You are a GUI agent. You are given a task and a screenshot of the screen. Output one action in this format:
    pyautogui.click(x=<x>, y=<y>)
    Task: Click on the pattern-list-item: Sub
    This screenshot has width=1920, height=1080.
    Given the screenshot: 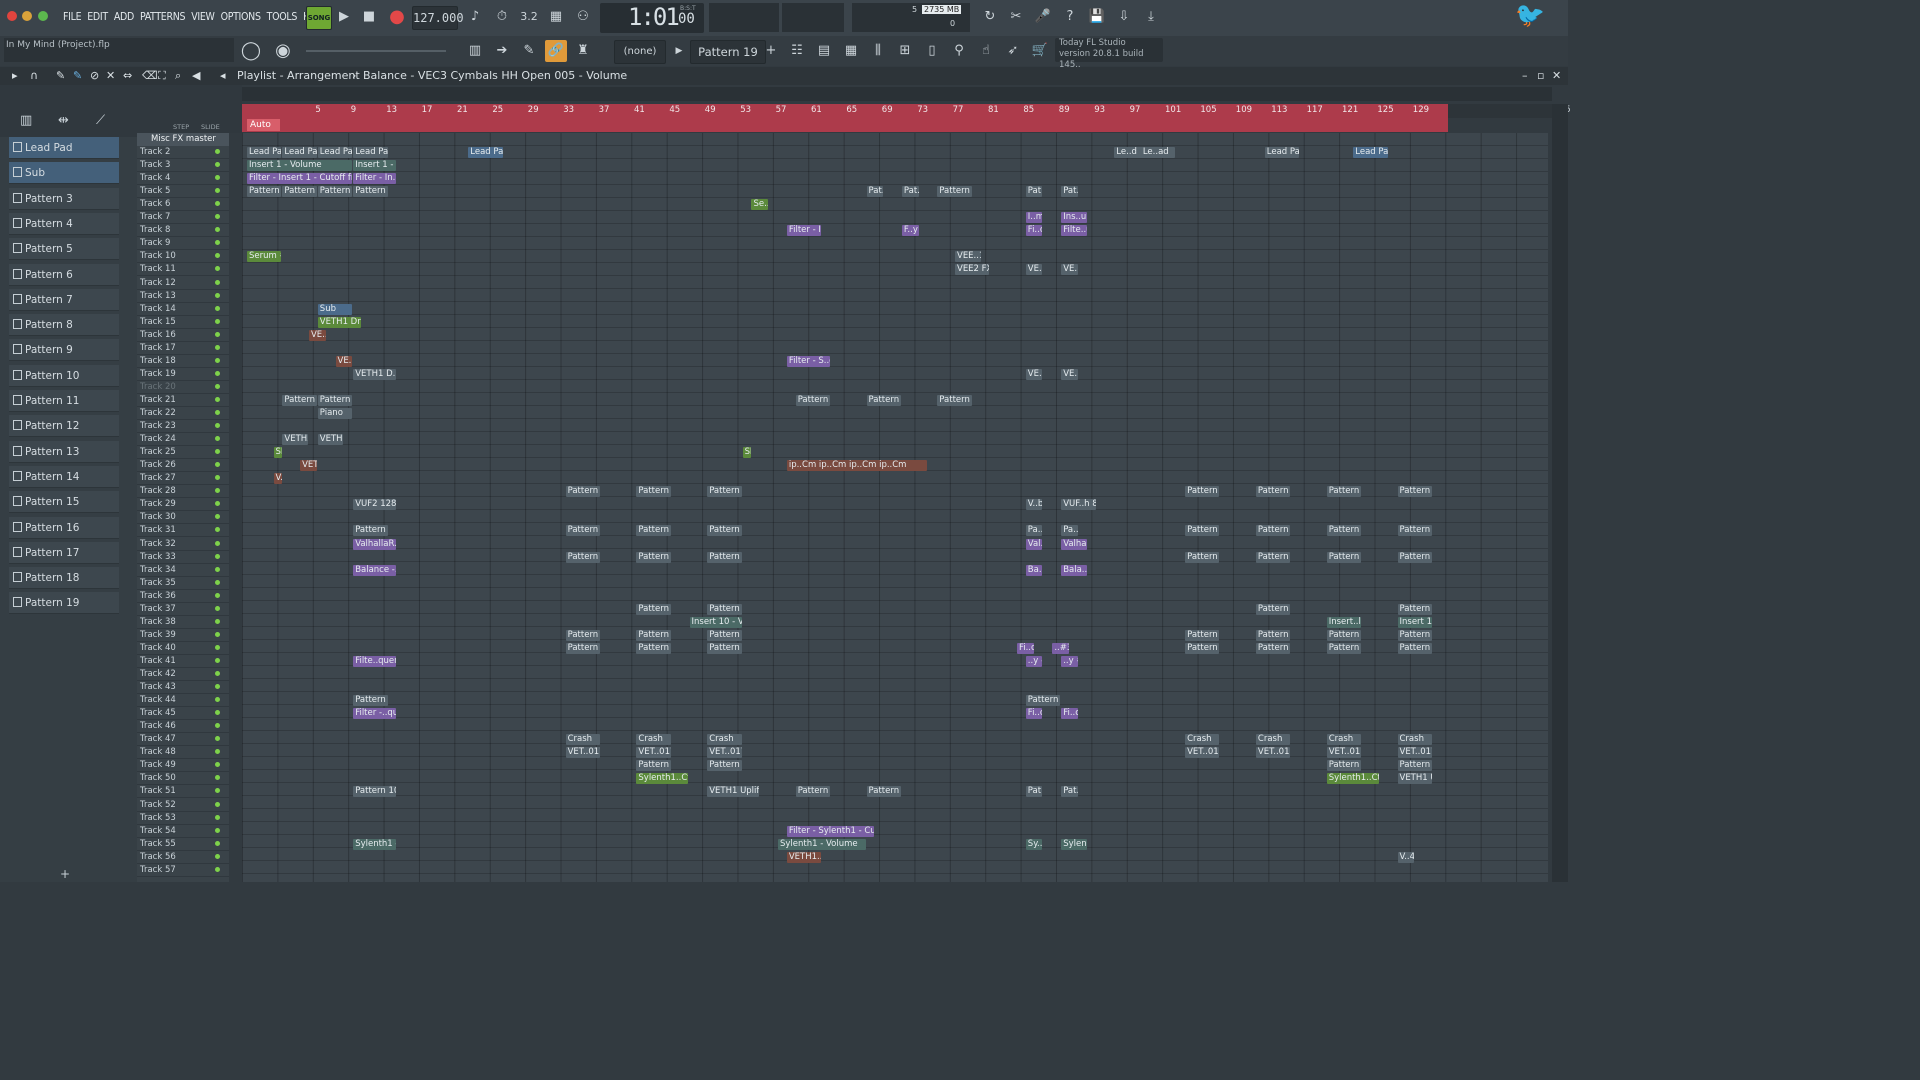 What is the action you would take?
    pyautogui.click(x=64, y=173)
    